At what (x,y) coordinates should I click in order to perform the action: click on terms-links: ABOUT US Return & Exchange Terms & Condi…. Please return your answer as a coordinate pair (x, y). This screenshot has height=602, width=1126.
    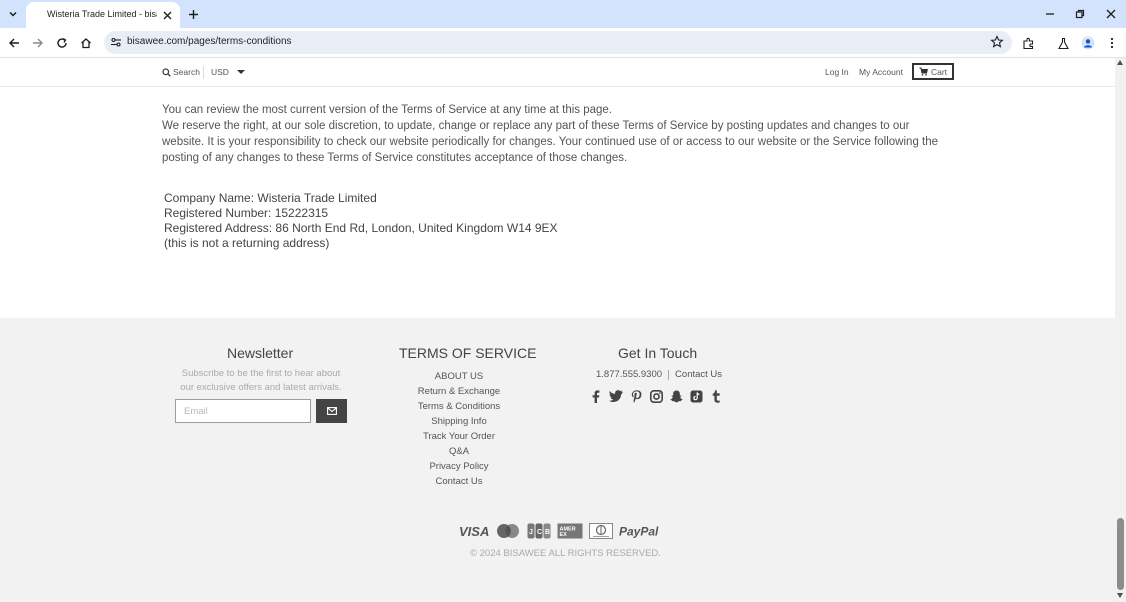
    Looking at the image, I should click on (459, 429).